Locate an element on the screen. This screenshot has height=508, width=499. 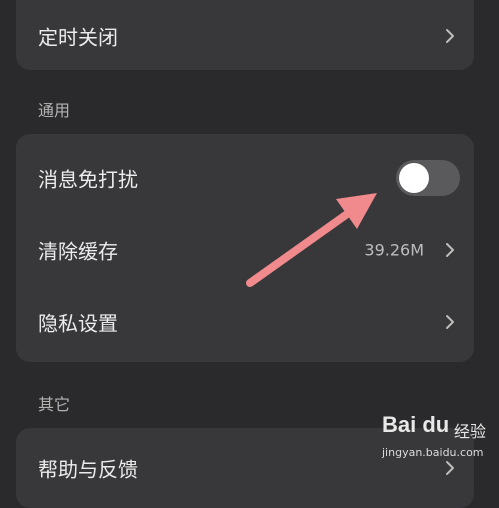
row-clear-cache: 清除缓存 39.26M is located at coordinates (245, 250).